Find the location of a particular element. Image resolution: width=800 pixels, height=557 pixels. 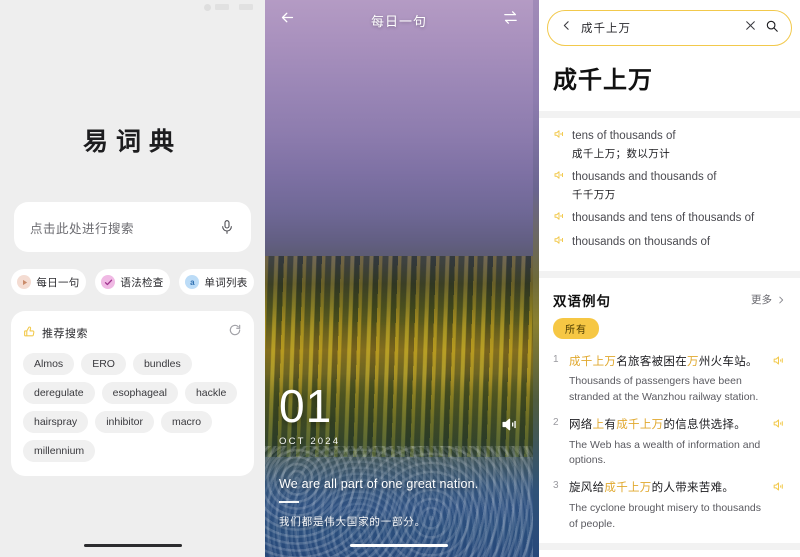

definition-item: tens of thousands of 成千上万；数以万计 is located at coordinates (669, 145).